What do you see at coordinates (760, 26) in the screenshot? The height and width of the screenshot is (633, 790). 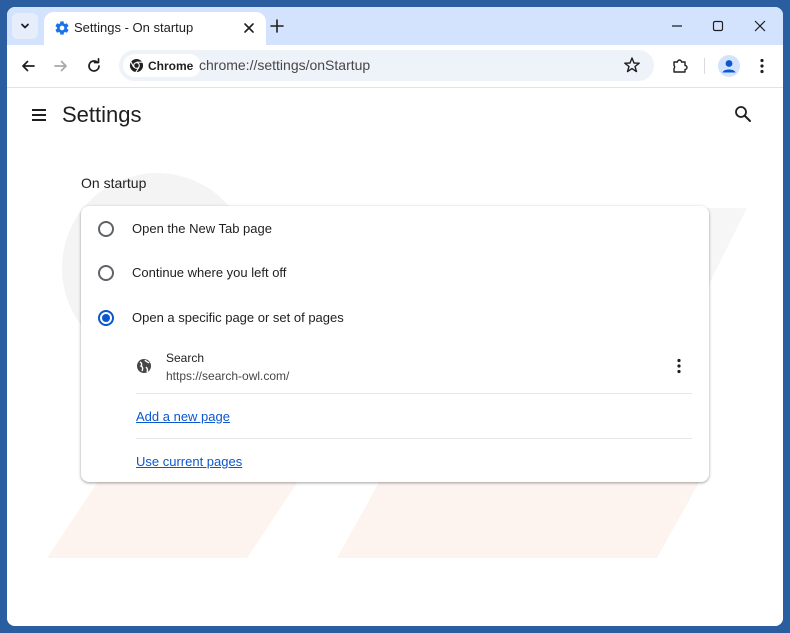 I see `close-window-icon` at bounding box center [760, 26].